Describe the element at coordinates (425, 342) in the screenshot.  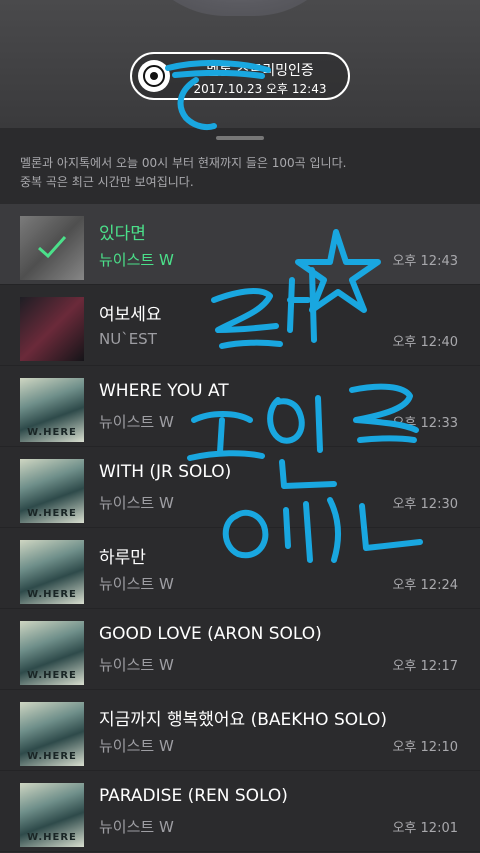
I see `played-time: 오후 12:40` at that location.